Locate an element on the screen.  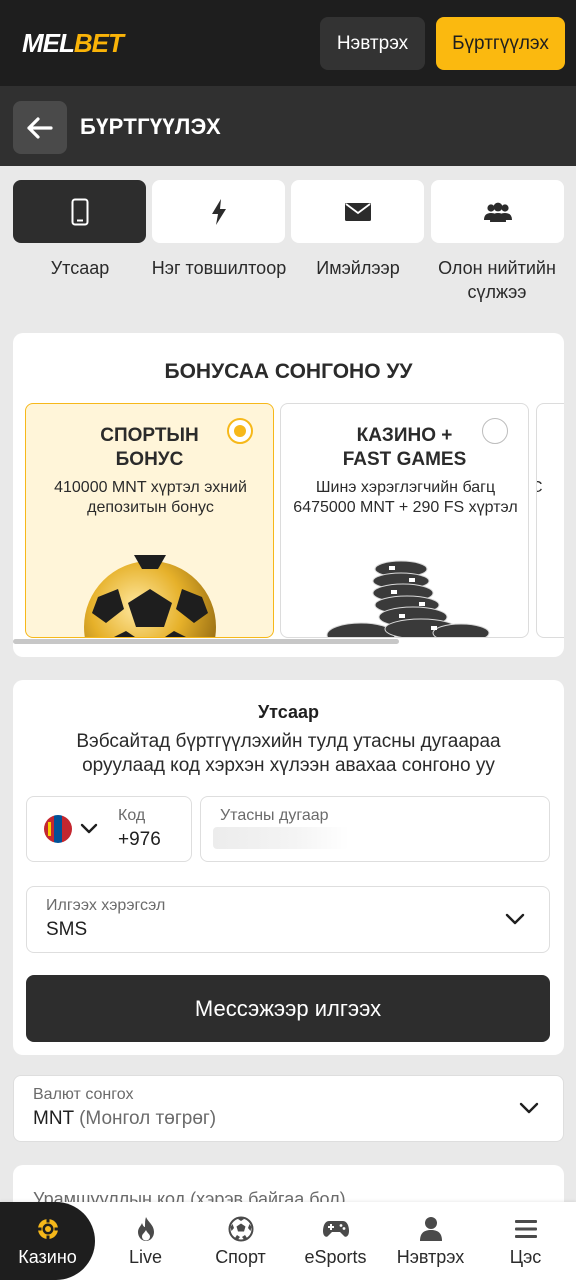
nav-label: Live is located at coordinates (145, 1257).